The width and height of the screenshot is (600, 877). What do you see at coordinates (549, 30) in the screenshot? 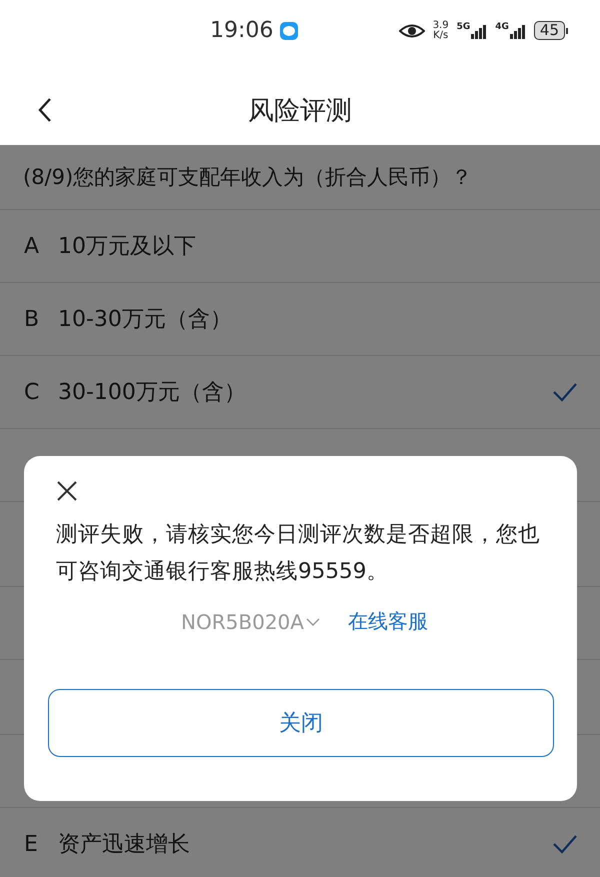
I see `battery-level: 45` at bounding box center [549, 30].